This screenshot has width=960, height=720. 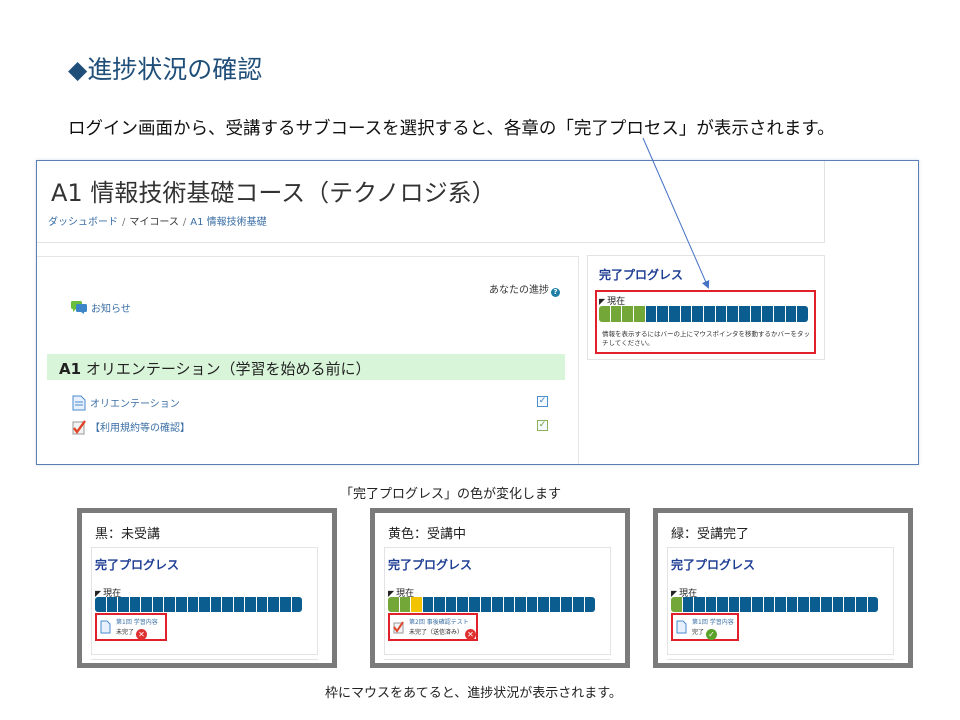 I want to click on activity-orientation: オリエンテーション, so click(x=126, y=403).